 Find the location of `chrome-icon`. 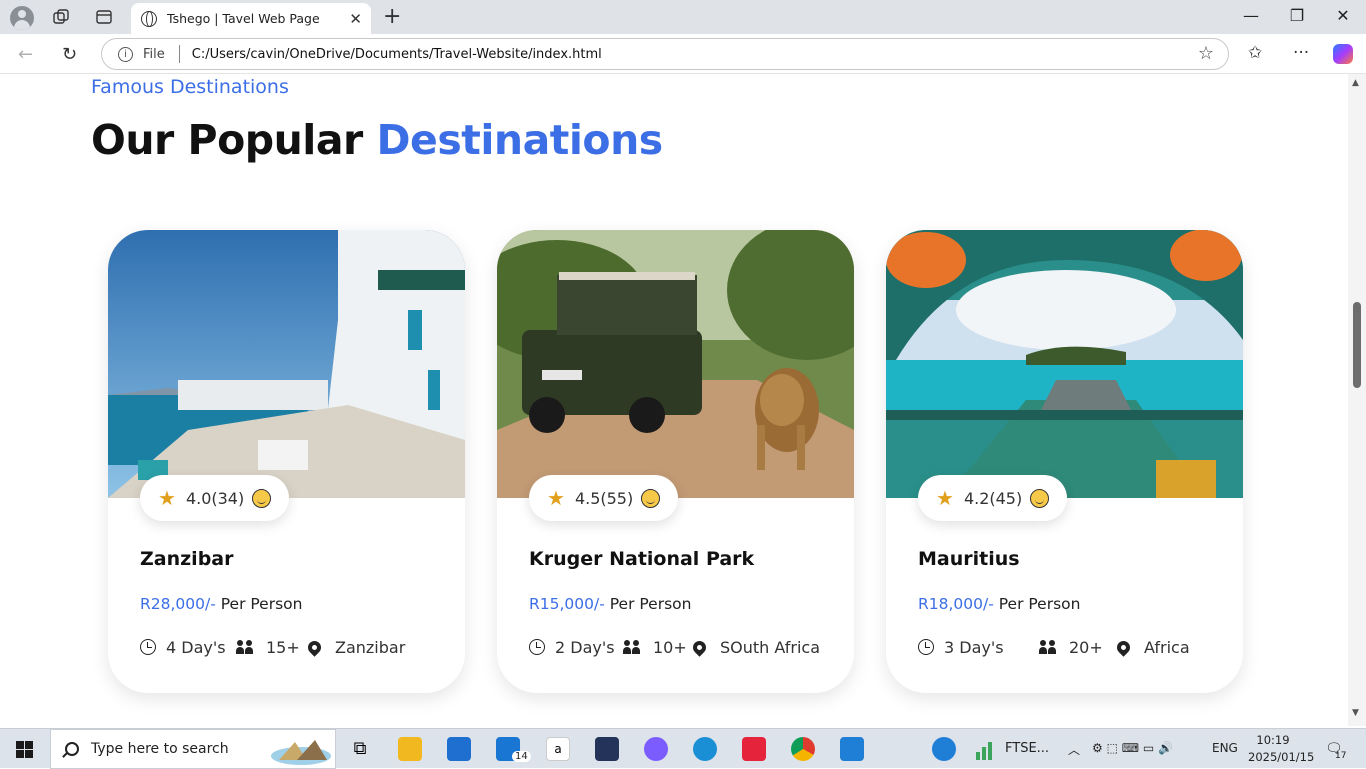

chrome-icon is located at coordinates (803, 749).